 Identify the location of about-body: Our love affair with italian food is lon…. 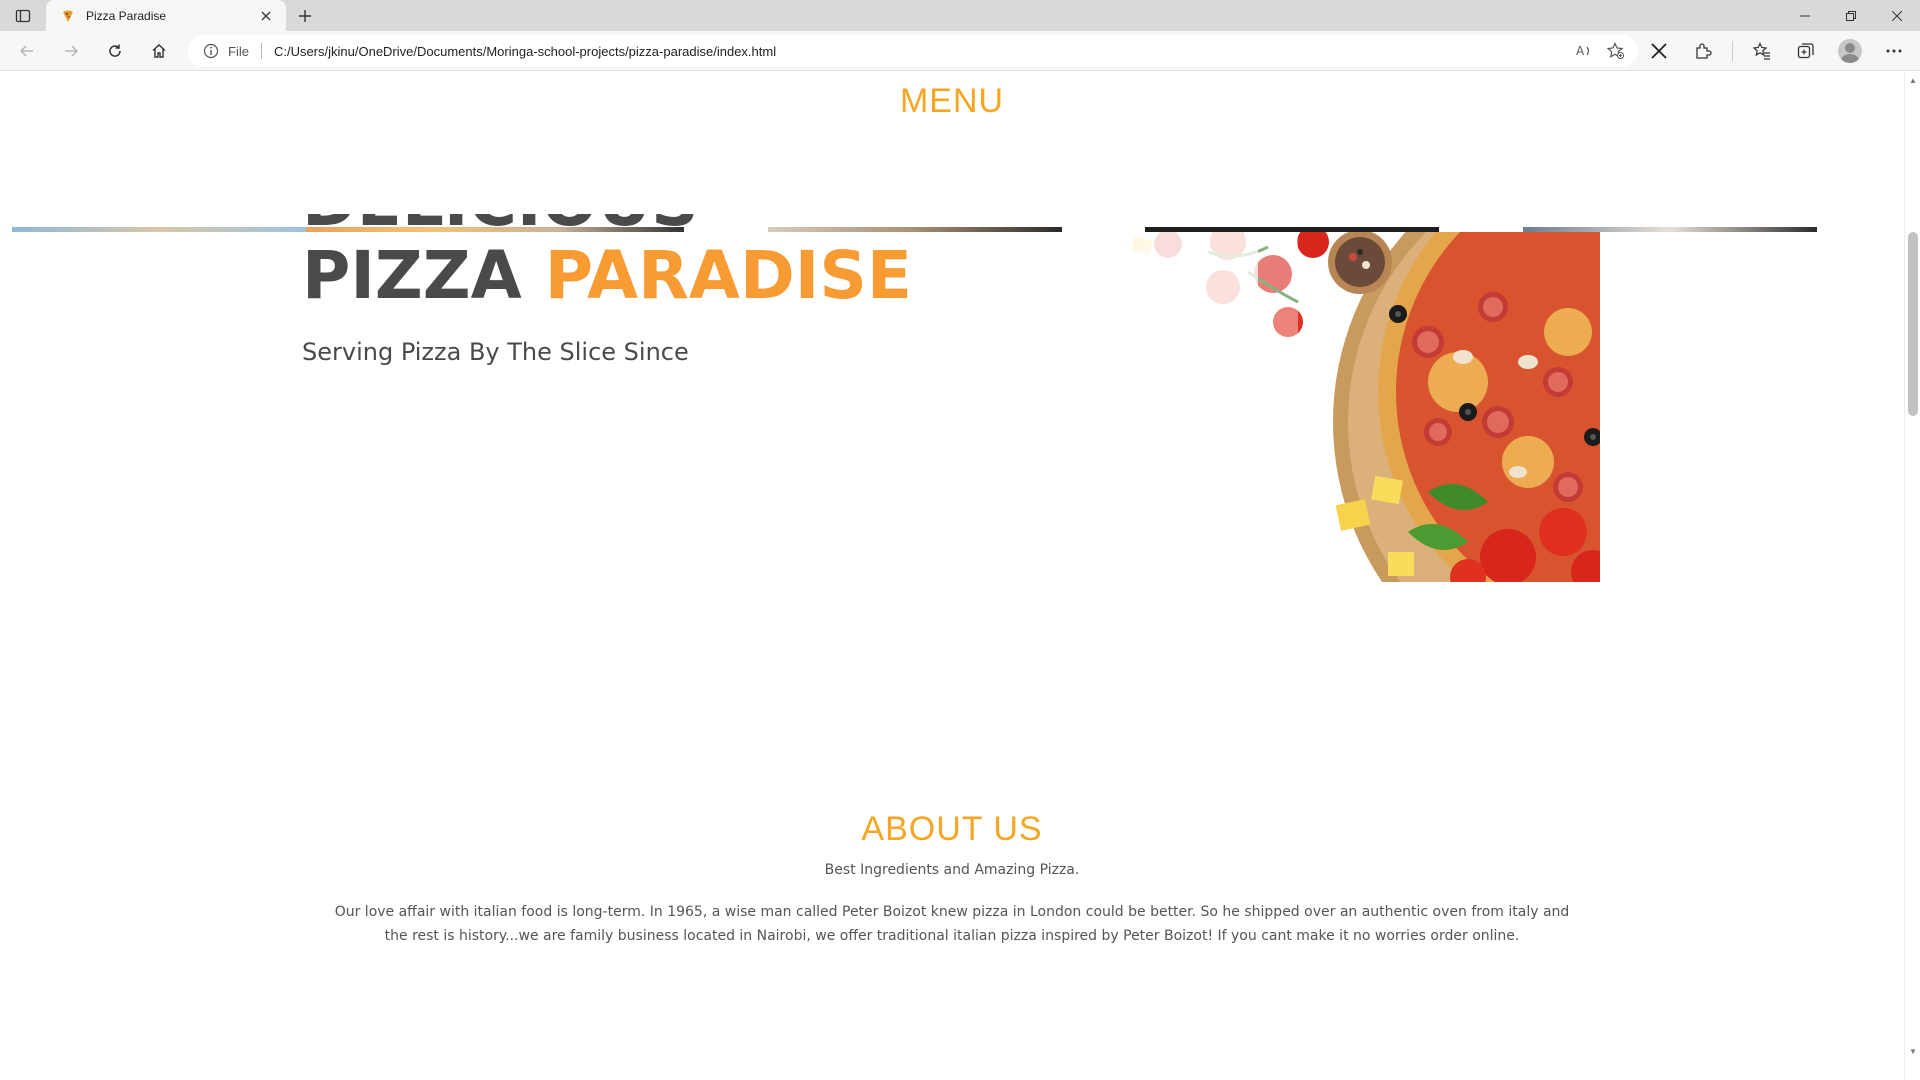
(952, 924).